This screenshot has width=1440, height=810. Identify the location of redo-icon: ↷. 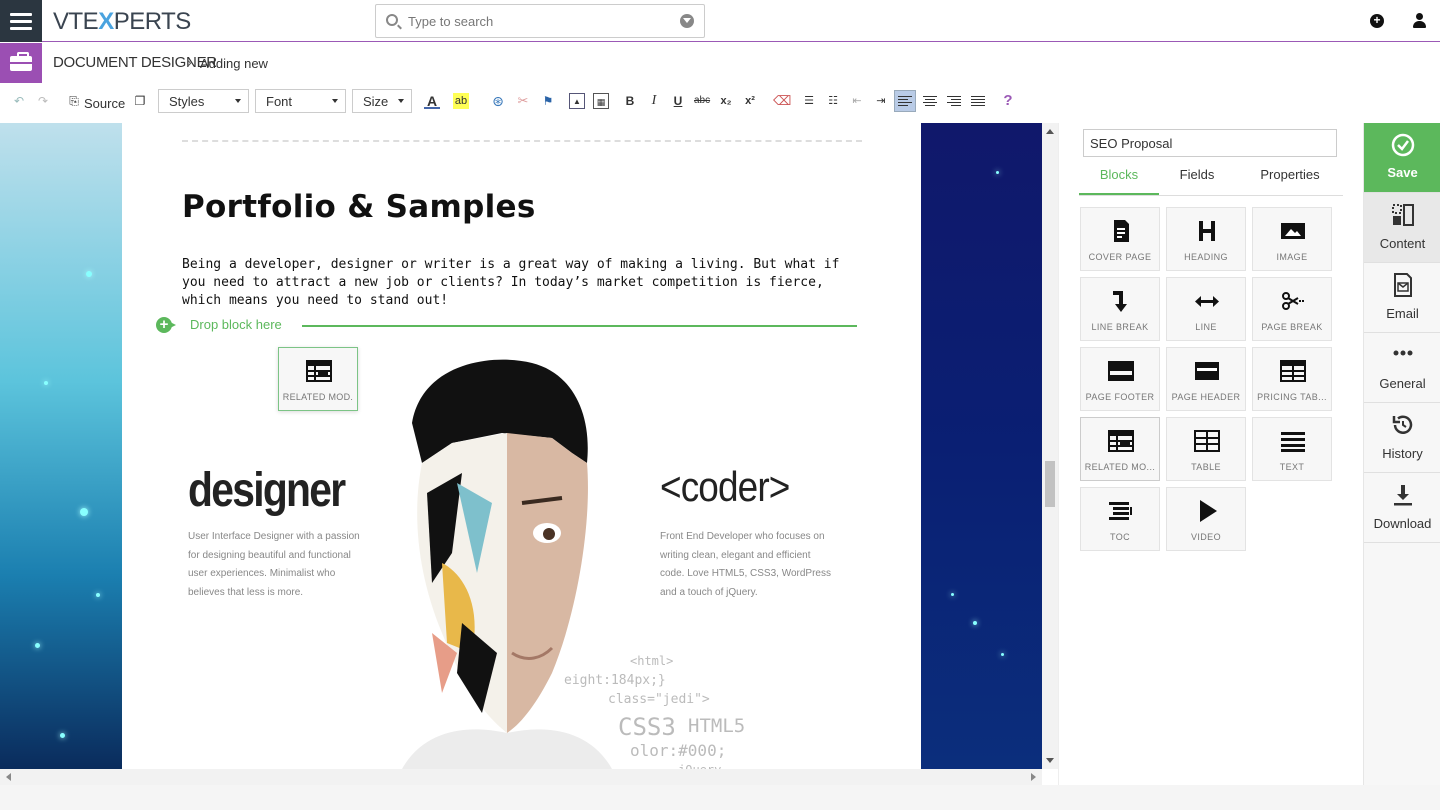
(43, 101).